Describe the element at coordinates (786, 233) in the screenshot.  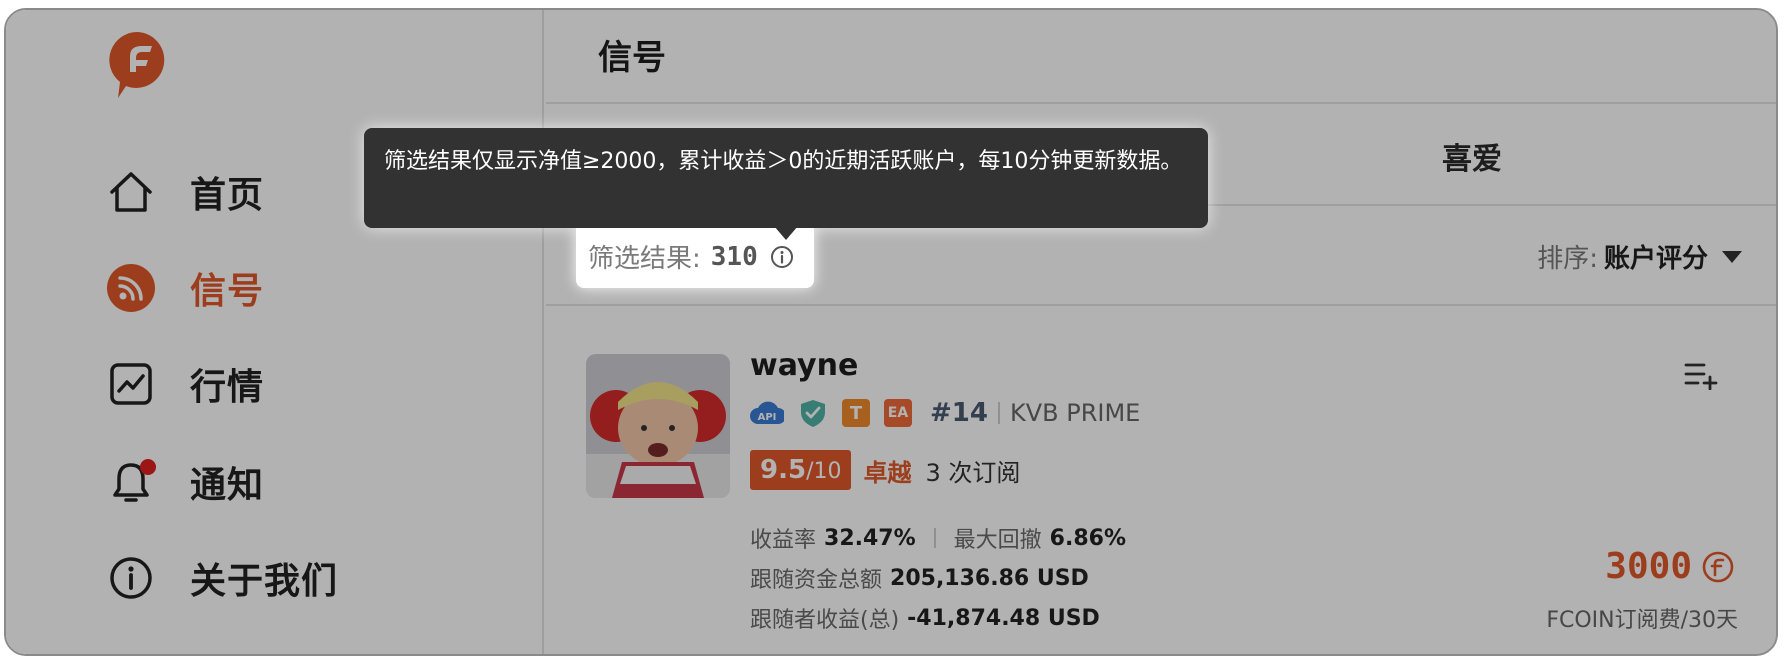
I see `tooltip-arrow` at that location.